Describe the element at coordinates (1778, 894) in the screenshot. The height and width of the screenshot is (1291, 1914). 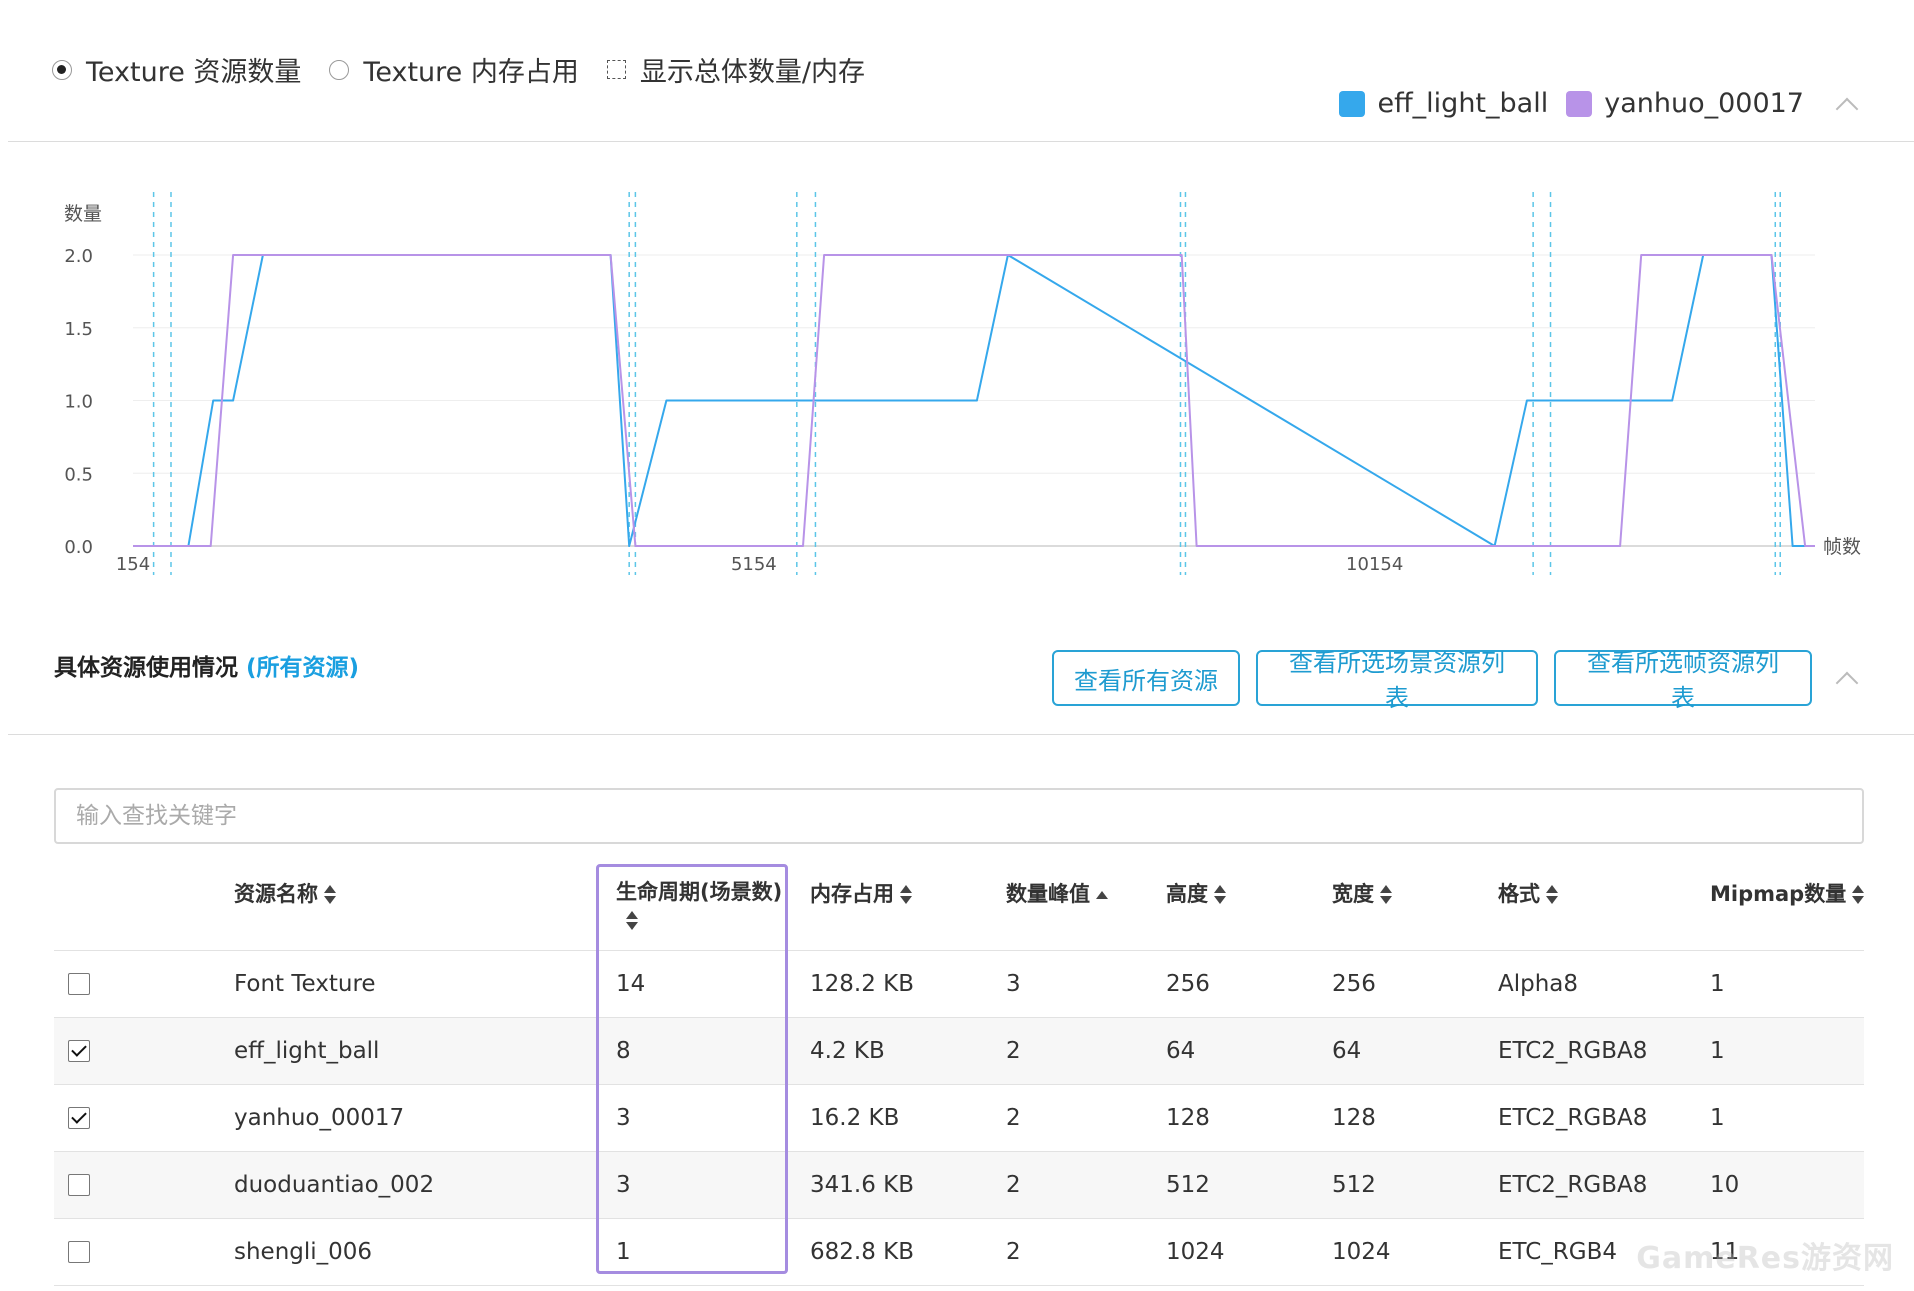
I see `col-header-label: Mipmap数量` at that location.